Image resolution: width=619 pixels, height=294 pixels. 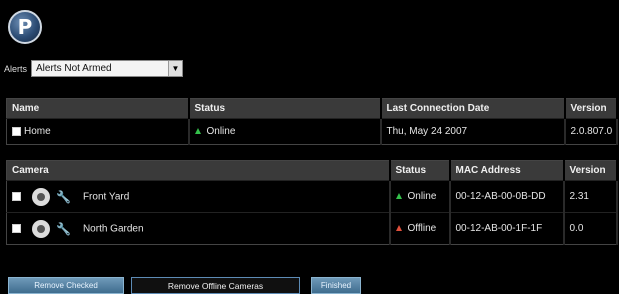 I want to click on table-row: Home Online Thu, May 24 2007 2.0.807.0, so click(x=312, y=131).